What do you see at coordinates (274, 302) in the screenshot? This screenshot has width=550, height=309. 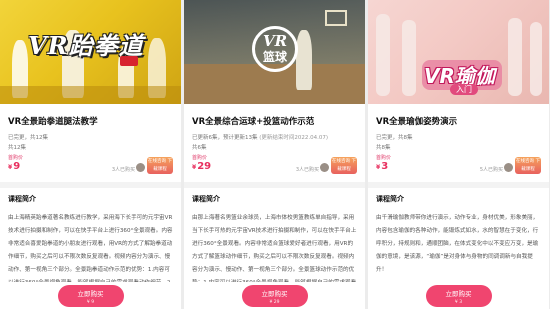 I see `buy-button-price: ¥ 29` at bounding box center [274, 302].